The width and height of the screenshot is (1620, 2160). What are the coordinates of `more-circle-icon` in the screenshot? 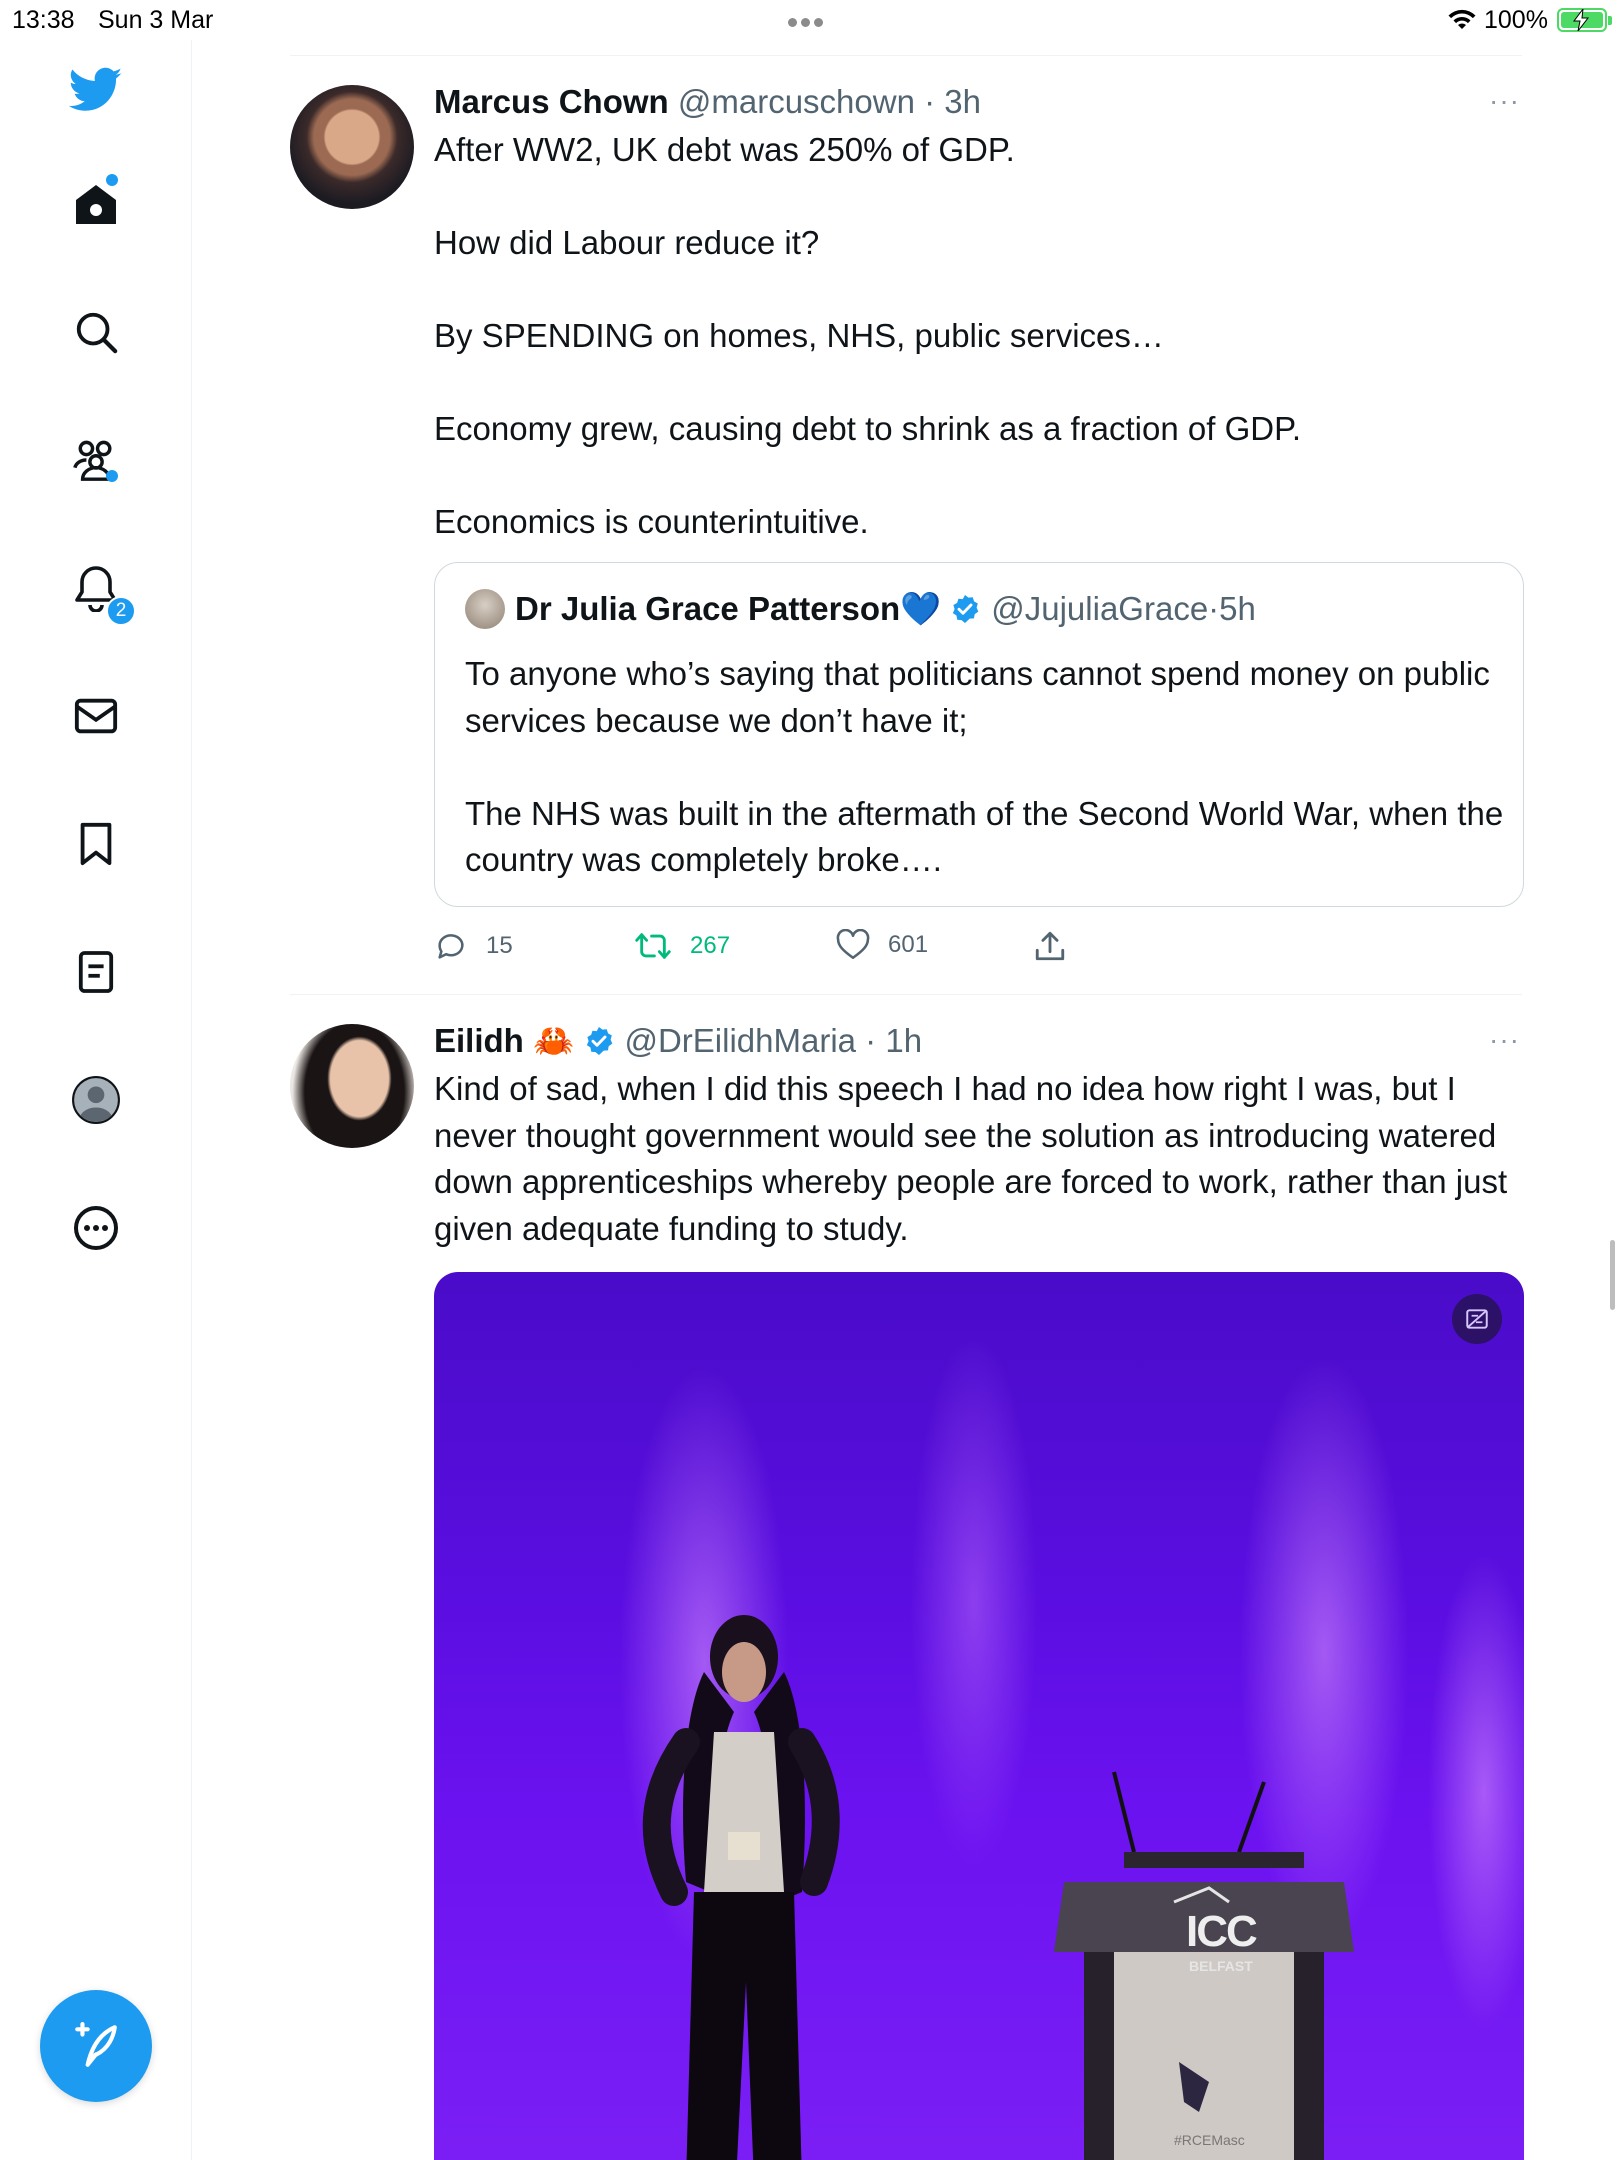 It's located at (96, 1228).